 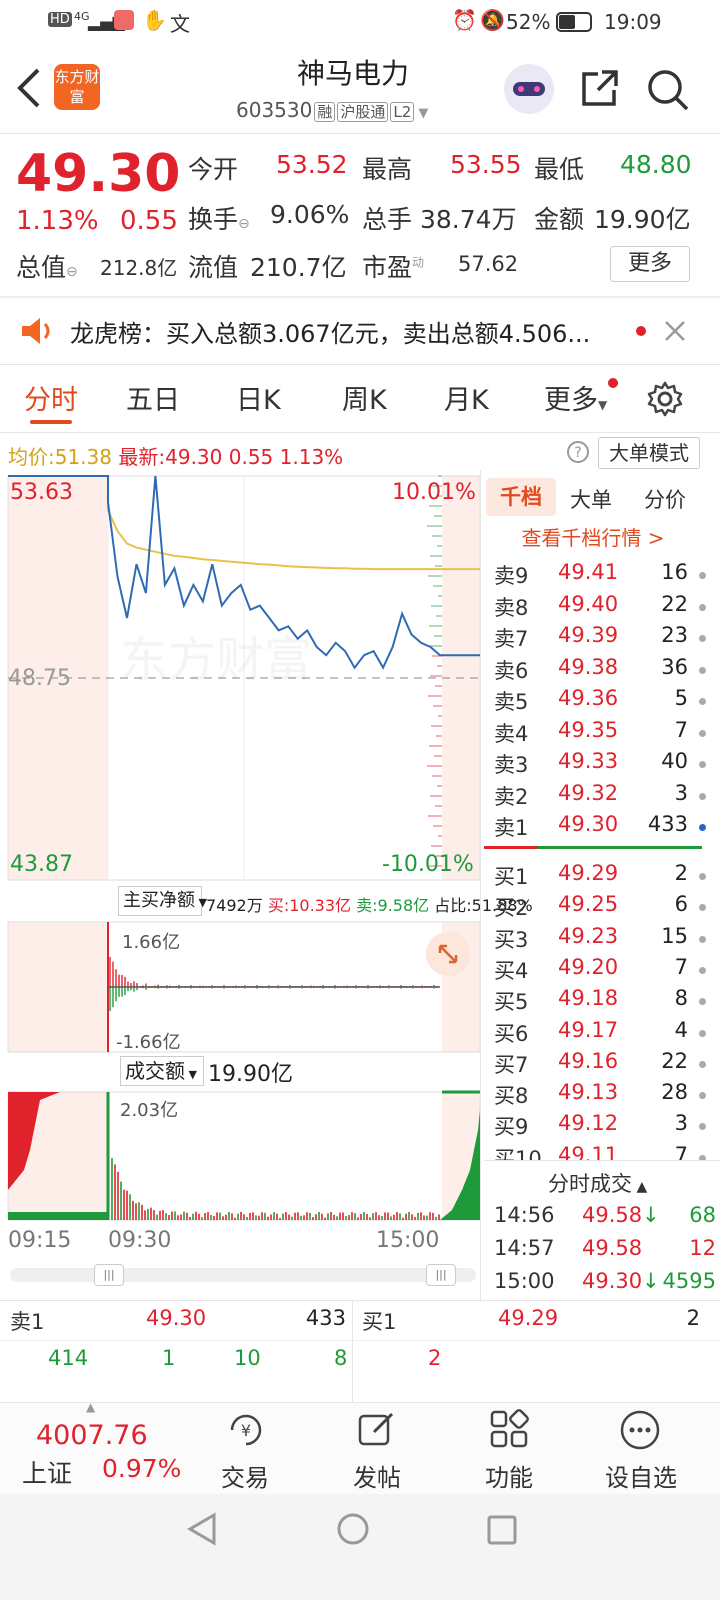 I want to click on system-recents-icon, so click(x=502, y=1530).